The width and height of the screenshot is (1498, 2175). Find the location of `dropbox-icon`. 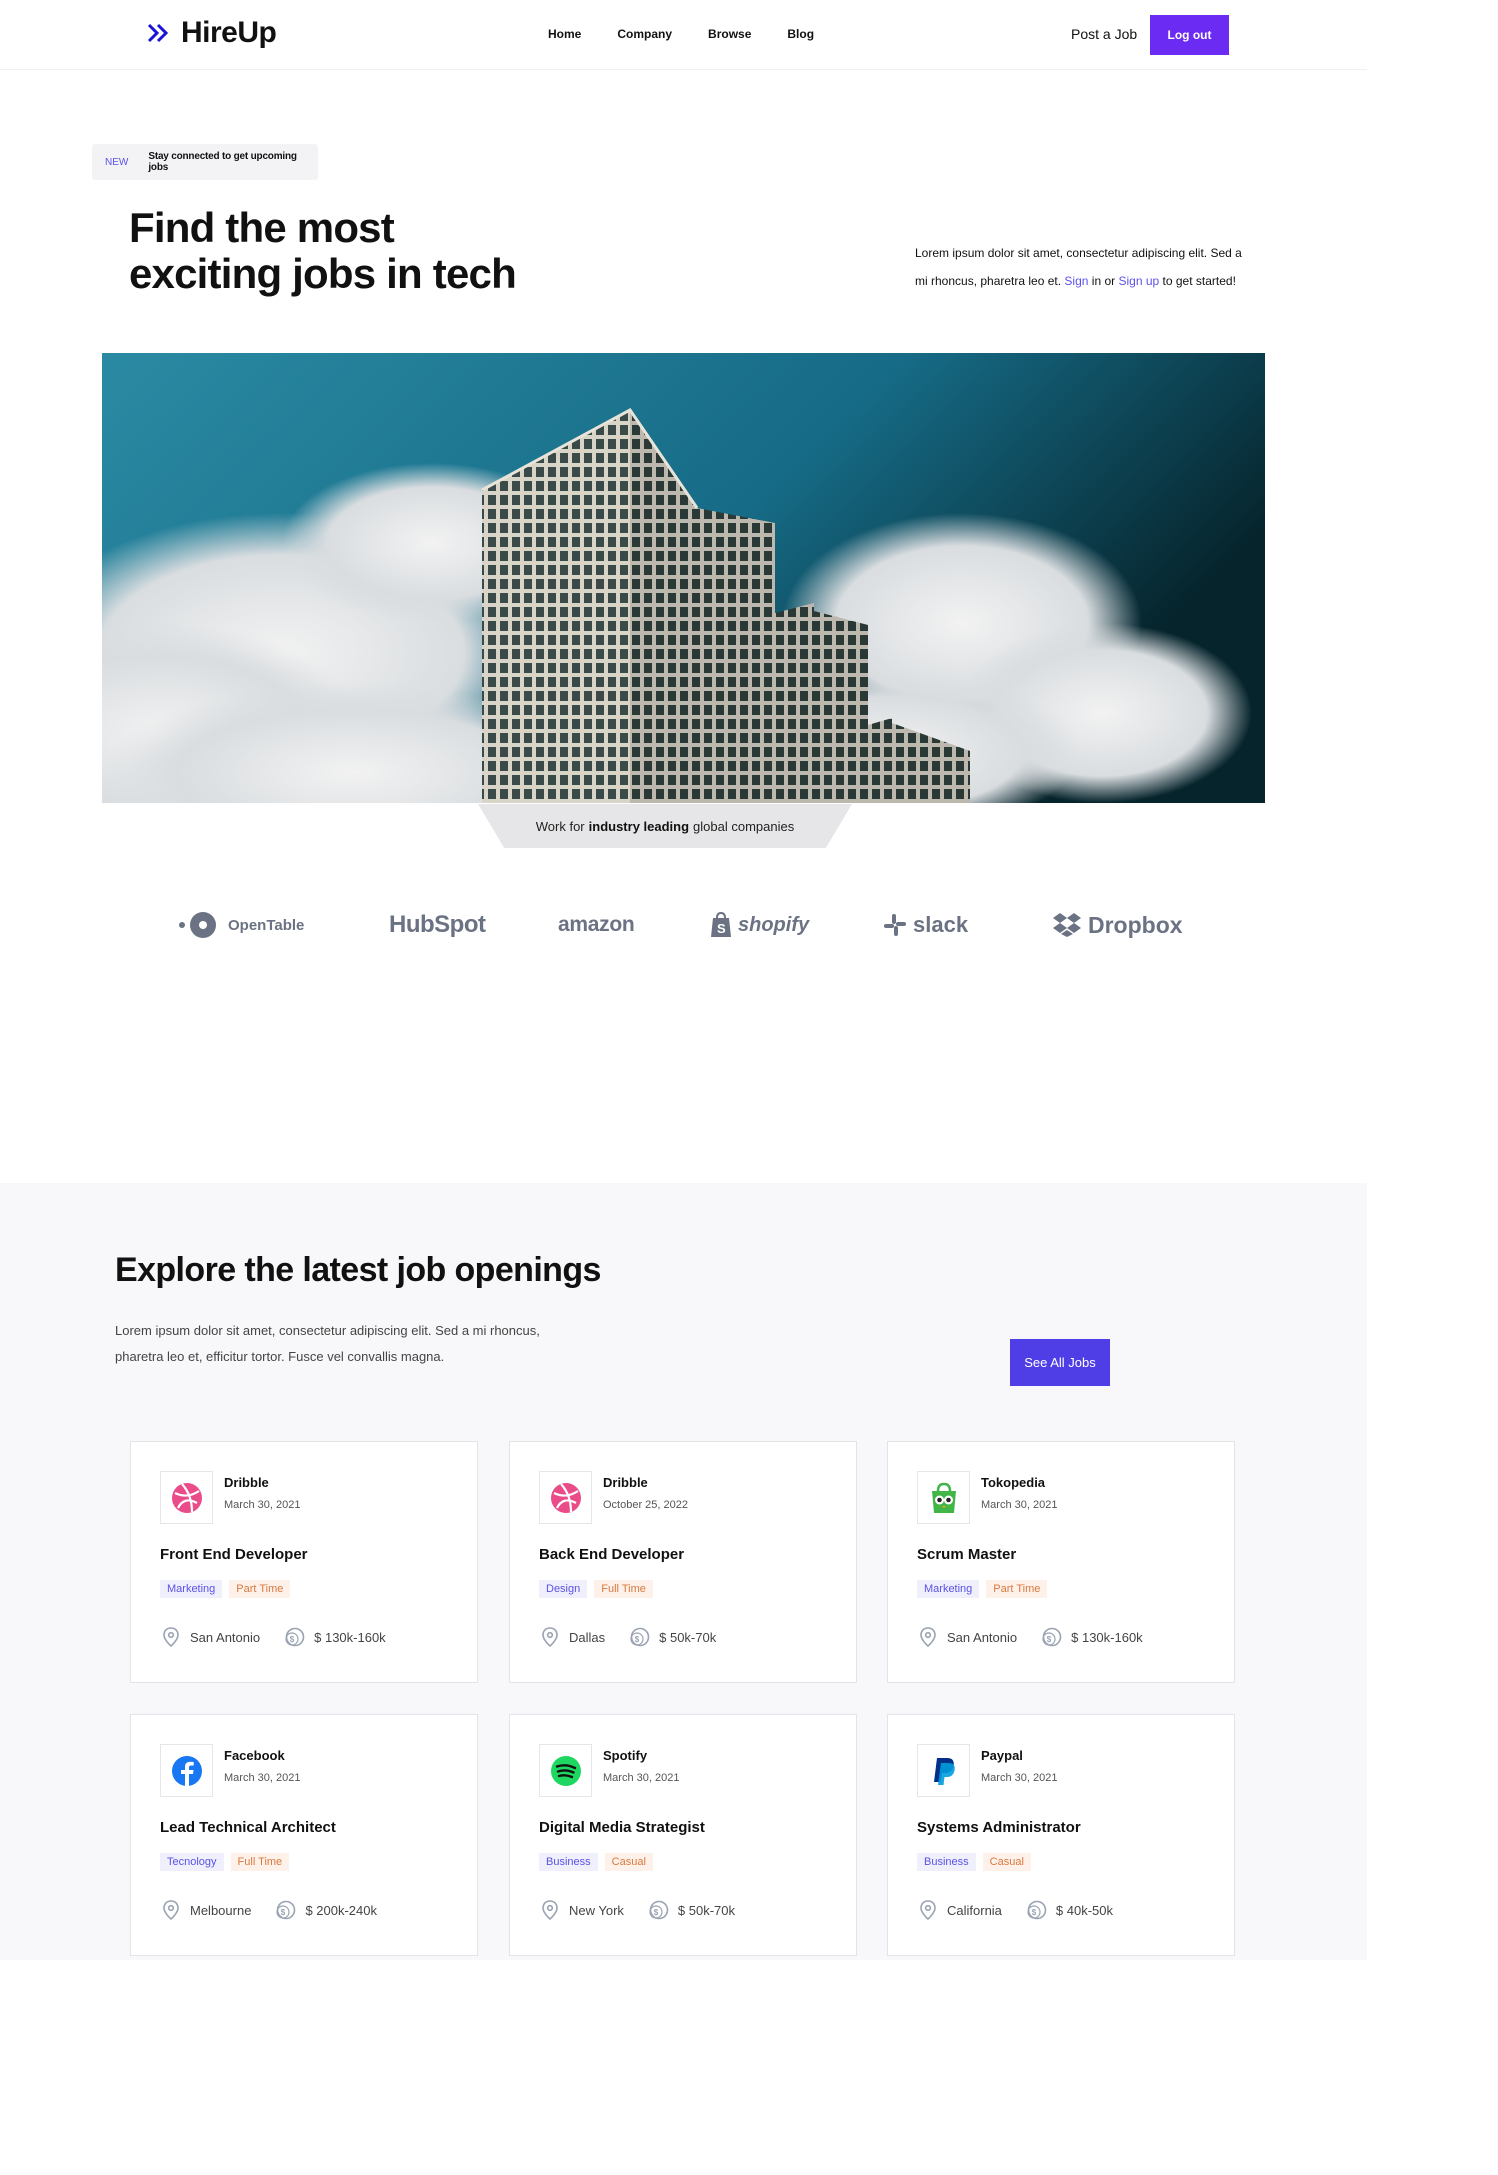

dropbox-icon is located at coordinates (1067, 925).